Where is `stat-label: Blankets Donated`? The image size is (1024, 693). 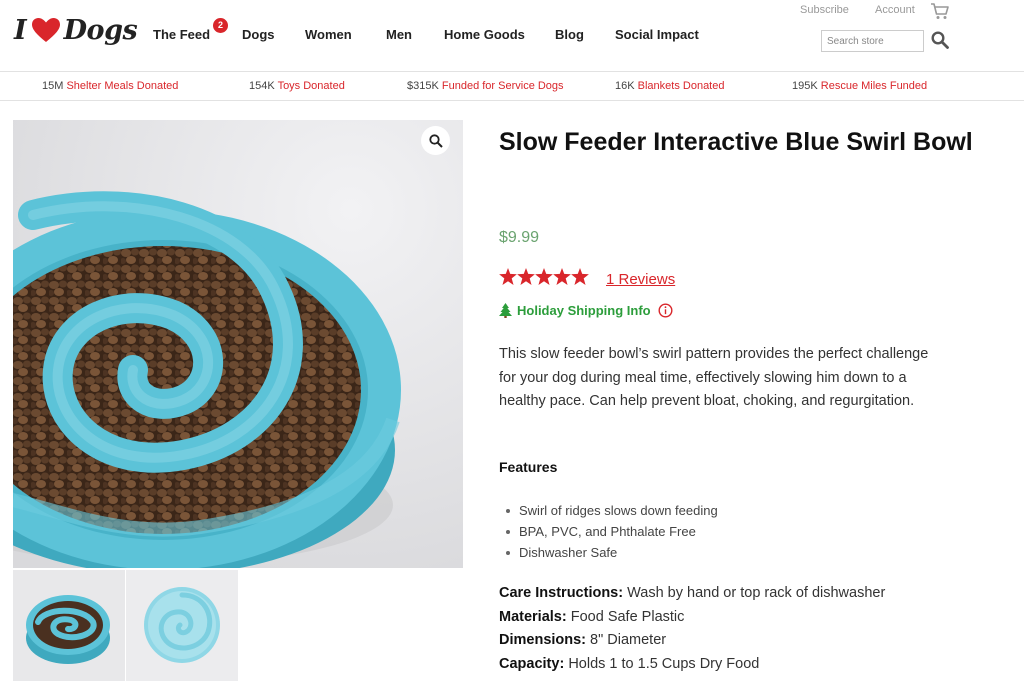
stat-label: Blankets Donated is located at coordinates (681, 86).